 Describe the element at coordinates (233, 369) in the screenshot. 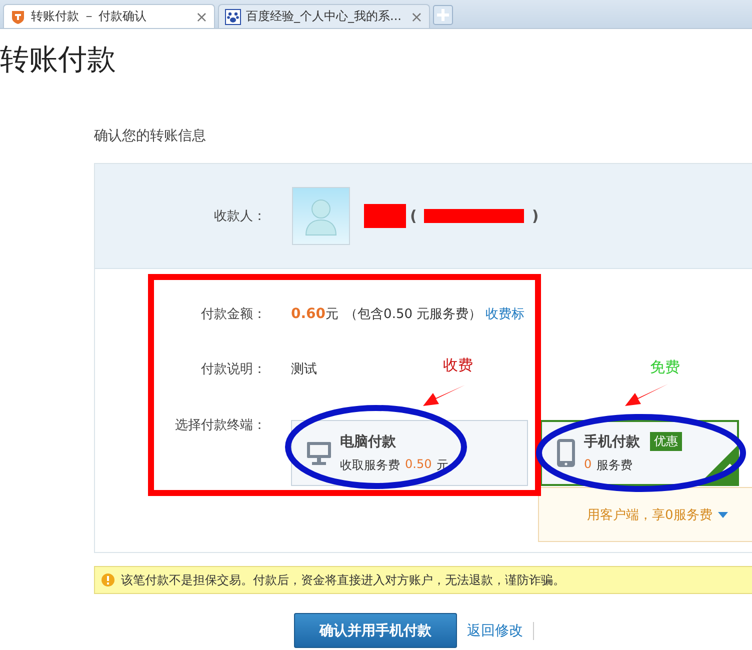

I see `field-label: 付款说明：` at that location.